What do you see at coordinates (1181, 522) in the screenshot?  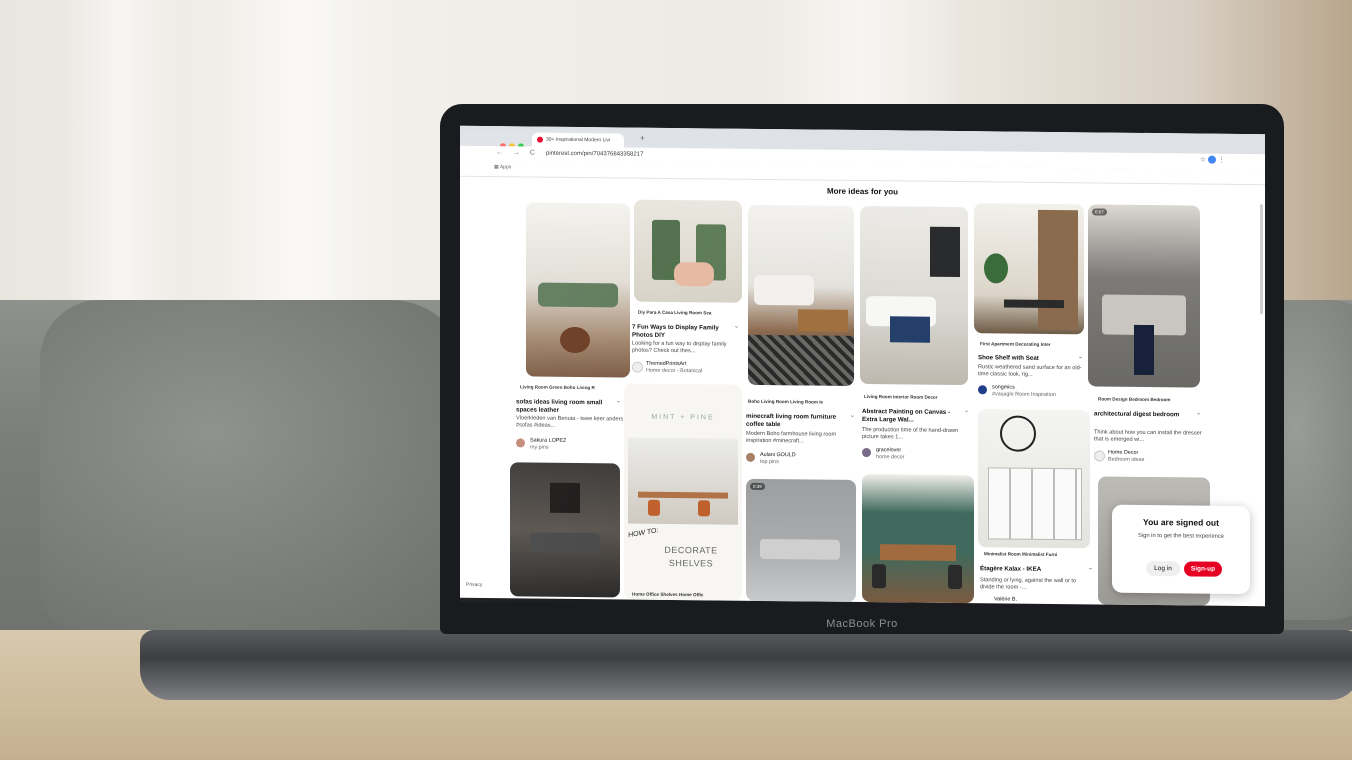 I see `signed-out-title: You are signed out` at bounding box center [1181, 522].